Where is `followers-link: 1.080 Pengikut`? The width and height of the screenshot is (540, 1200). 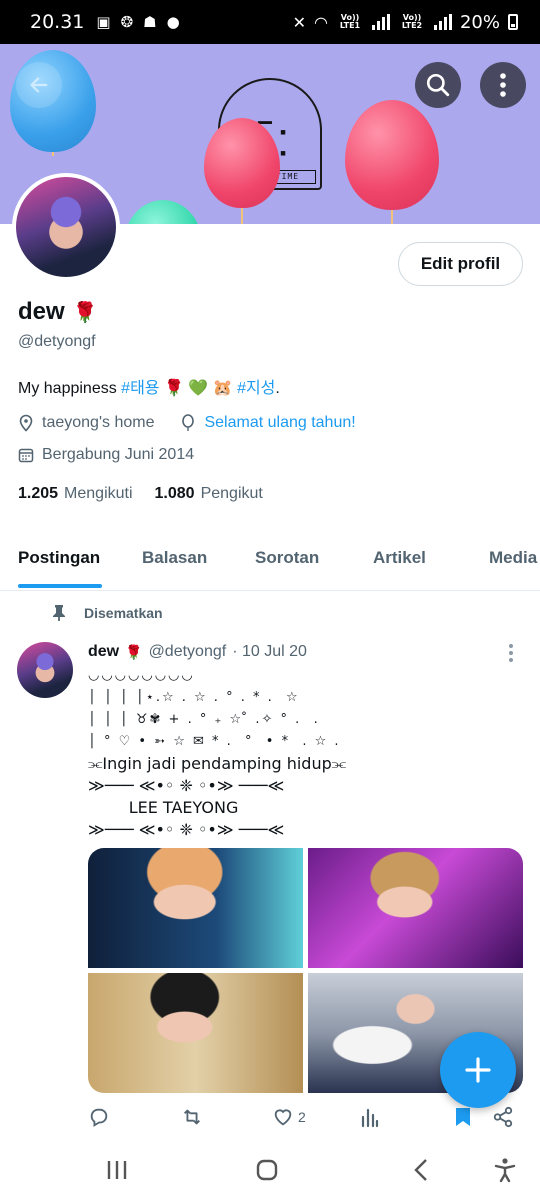
followers-link: 1.080 Pengikut is located at coordinates (209, 494).